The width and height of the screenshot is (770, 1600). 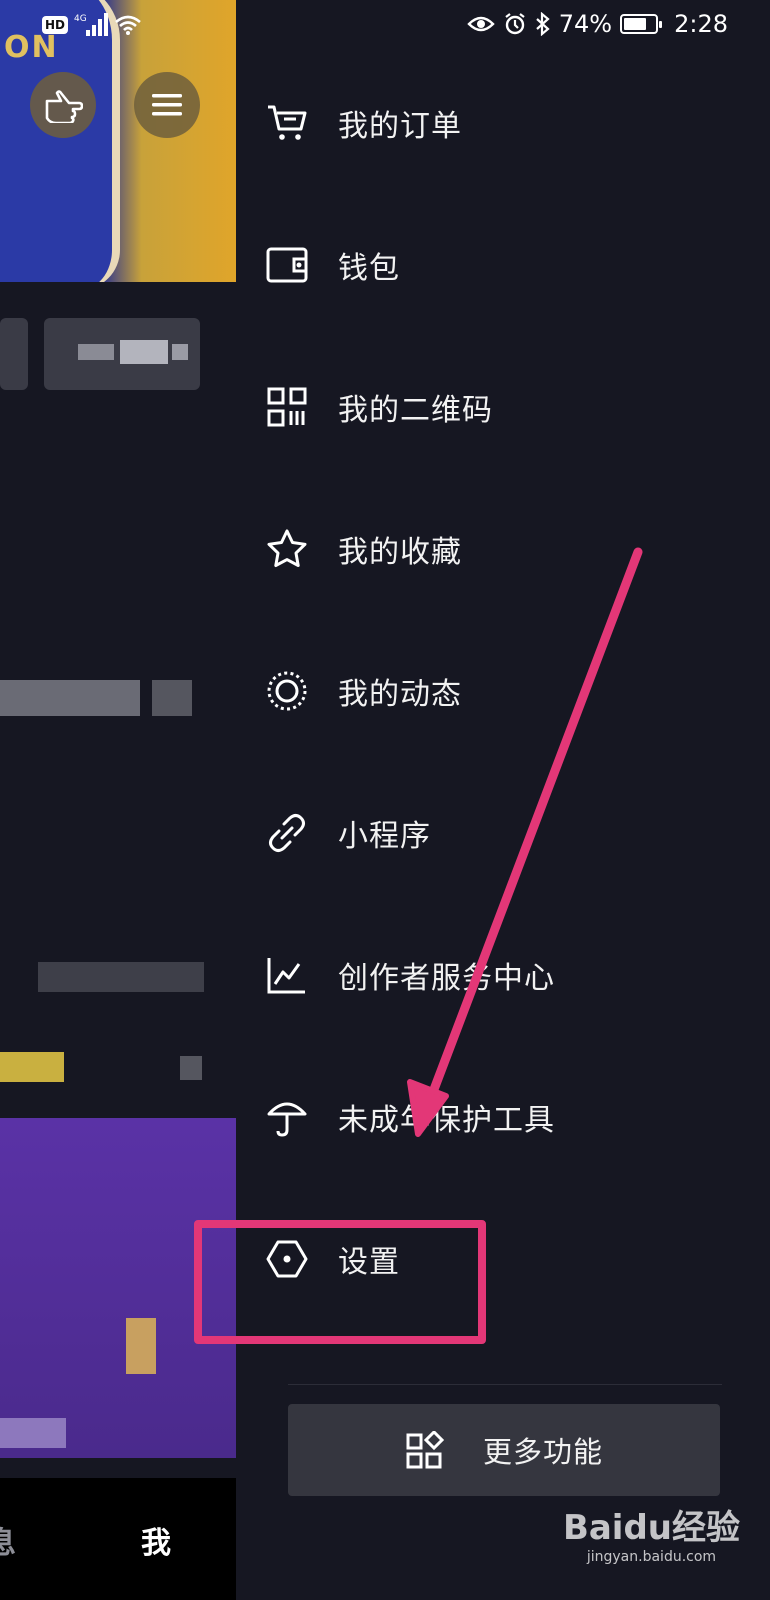 What do you see at coordinates (80, 19) in the screenshot?
I see `network-type-label: 4G` at bounding box center [80, 19].